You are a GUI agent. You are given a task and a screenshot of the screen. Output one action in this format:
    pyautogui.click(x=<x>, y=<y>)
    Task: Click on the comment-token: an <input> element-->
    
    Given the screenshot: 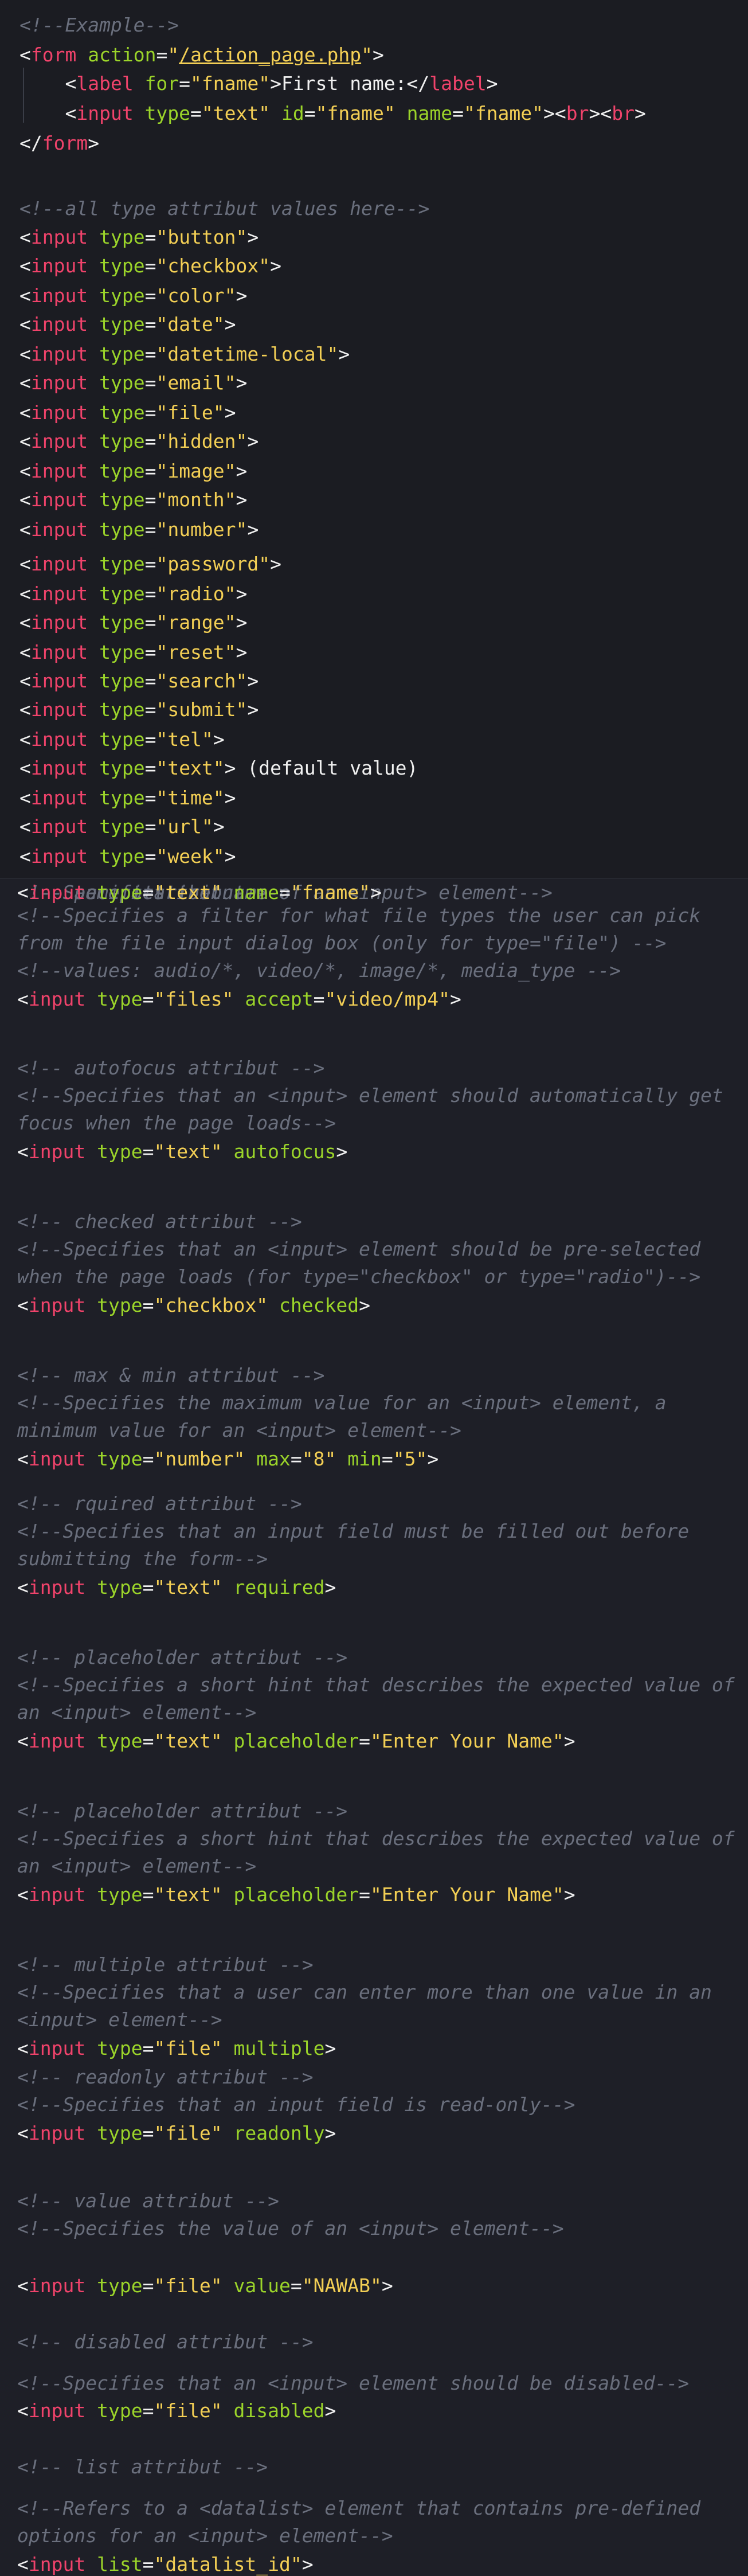 What is the action you would take?
    pyautogui.click(x=137, y=1712)
    